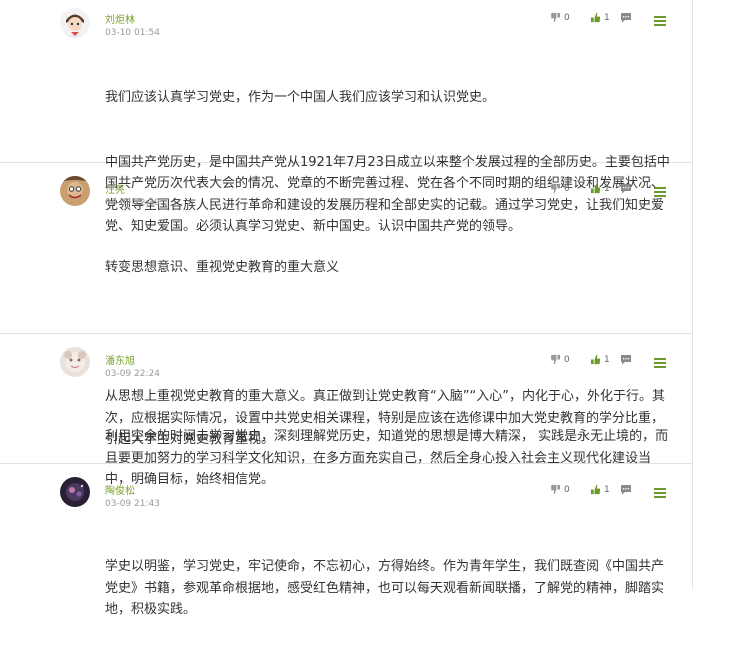 The image size is (737, 664). Describe the element at coordinates (132, 203) in the screenshot. I see `timestamp: 03-09 22:39` at that location.